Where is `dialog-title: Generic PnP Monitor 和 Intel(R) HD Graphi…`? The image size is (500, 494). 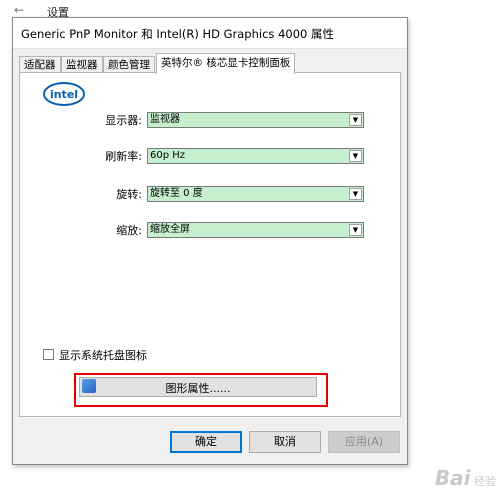
dialog-title: Generic PnP Monitor 和 Intel(R) HD Graphi… is located at coordinates (177, 34).